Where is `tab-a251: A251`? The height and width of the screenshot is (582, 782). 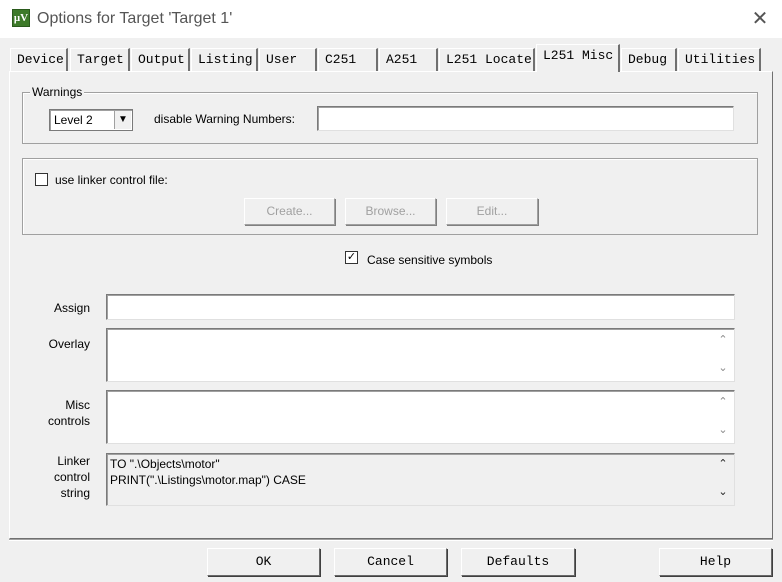
tab-a251: A251 is located at coordinates (408, 59).